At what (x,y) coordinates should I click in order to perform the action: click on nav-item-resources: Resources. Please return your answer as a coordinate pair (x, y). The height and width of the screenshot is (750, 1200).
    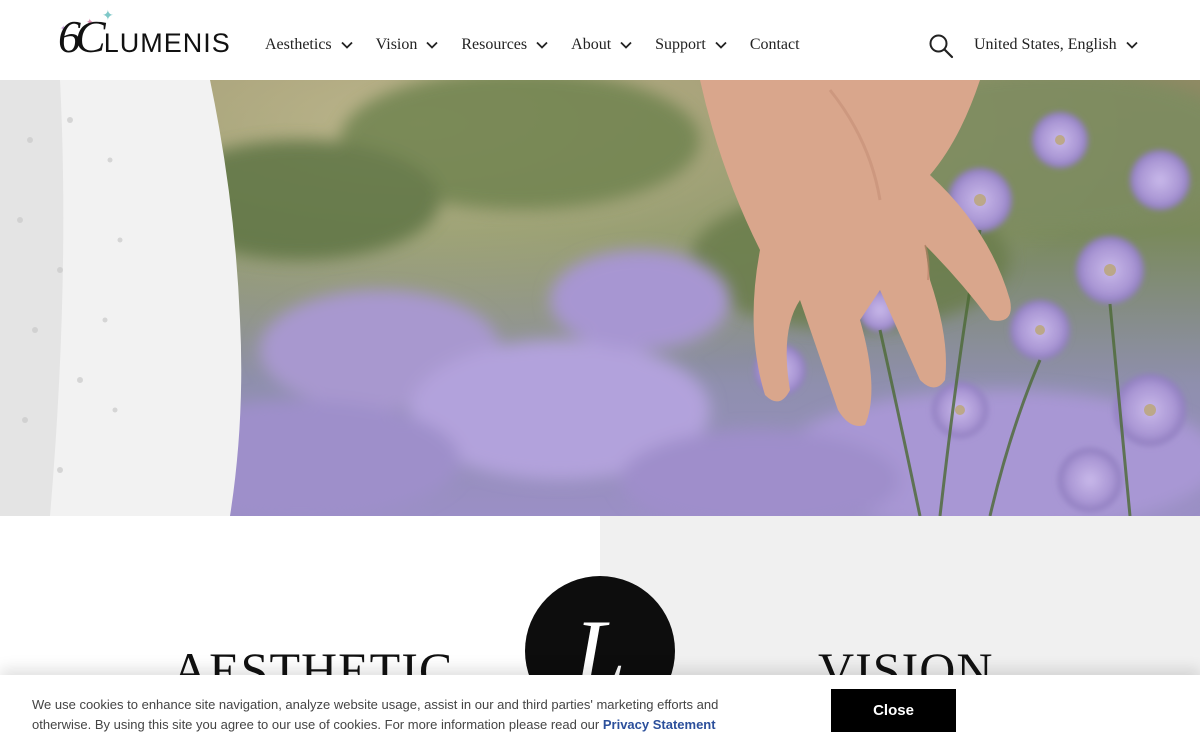
    Looking at the image, I should click on (505, 45).